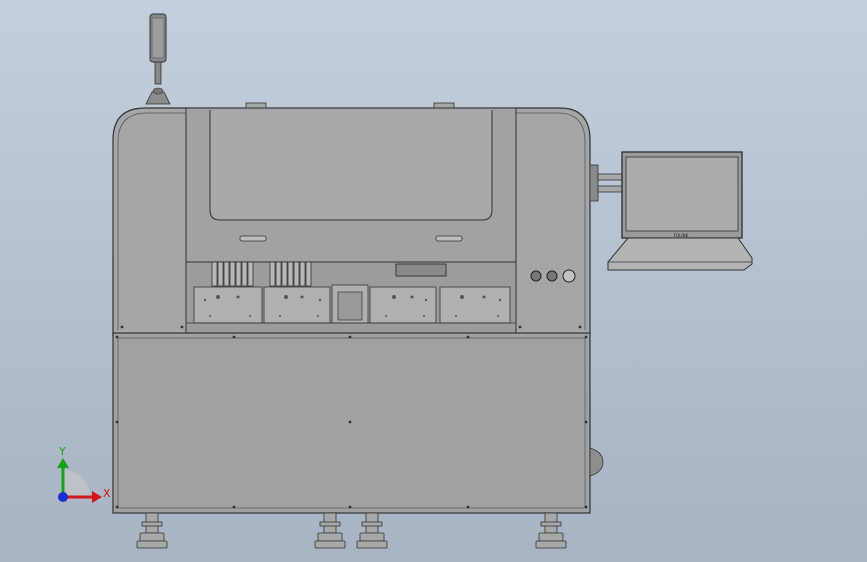 This screenshot has height=562, width=867. I want to click on camera-module, so click(421, 270).